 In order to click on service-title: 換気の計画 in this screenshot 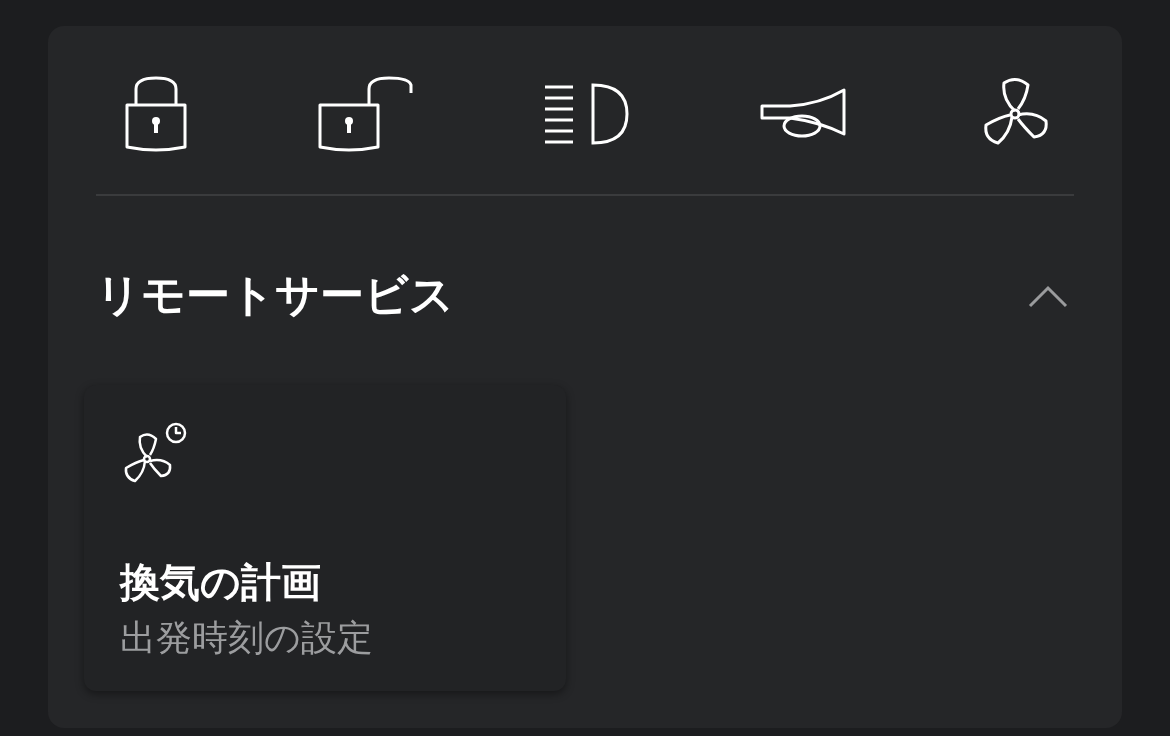, I will do `click(220, 582)`.